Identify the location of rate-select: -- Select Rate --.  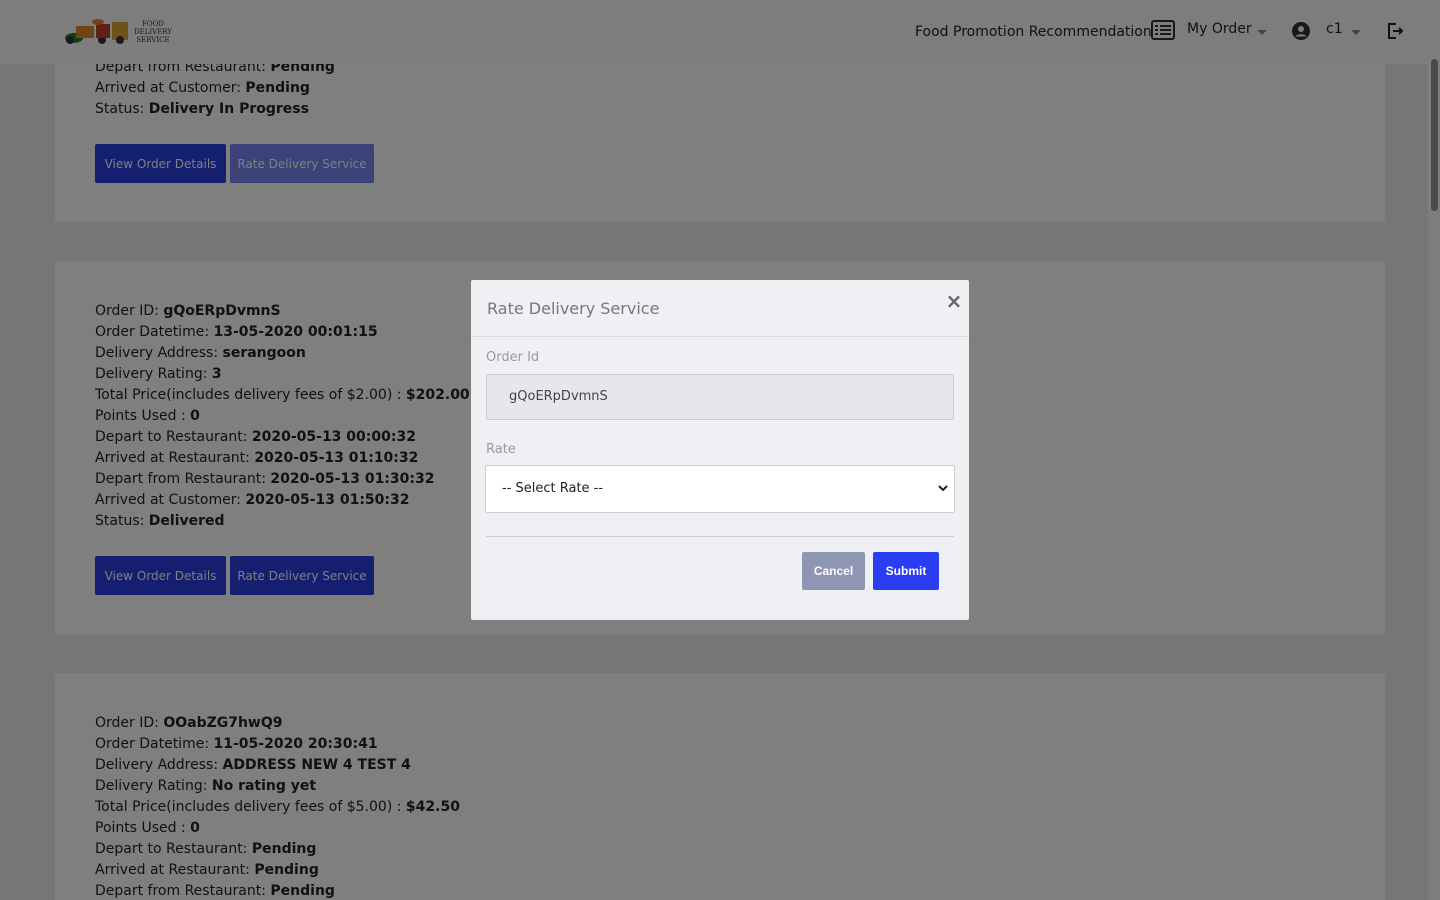
(720, 489).